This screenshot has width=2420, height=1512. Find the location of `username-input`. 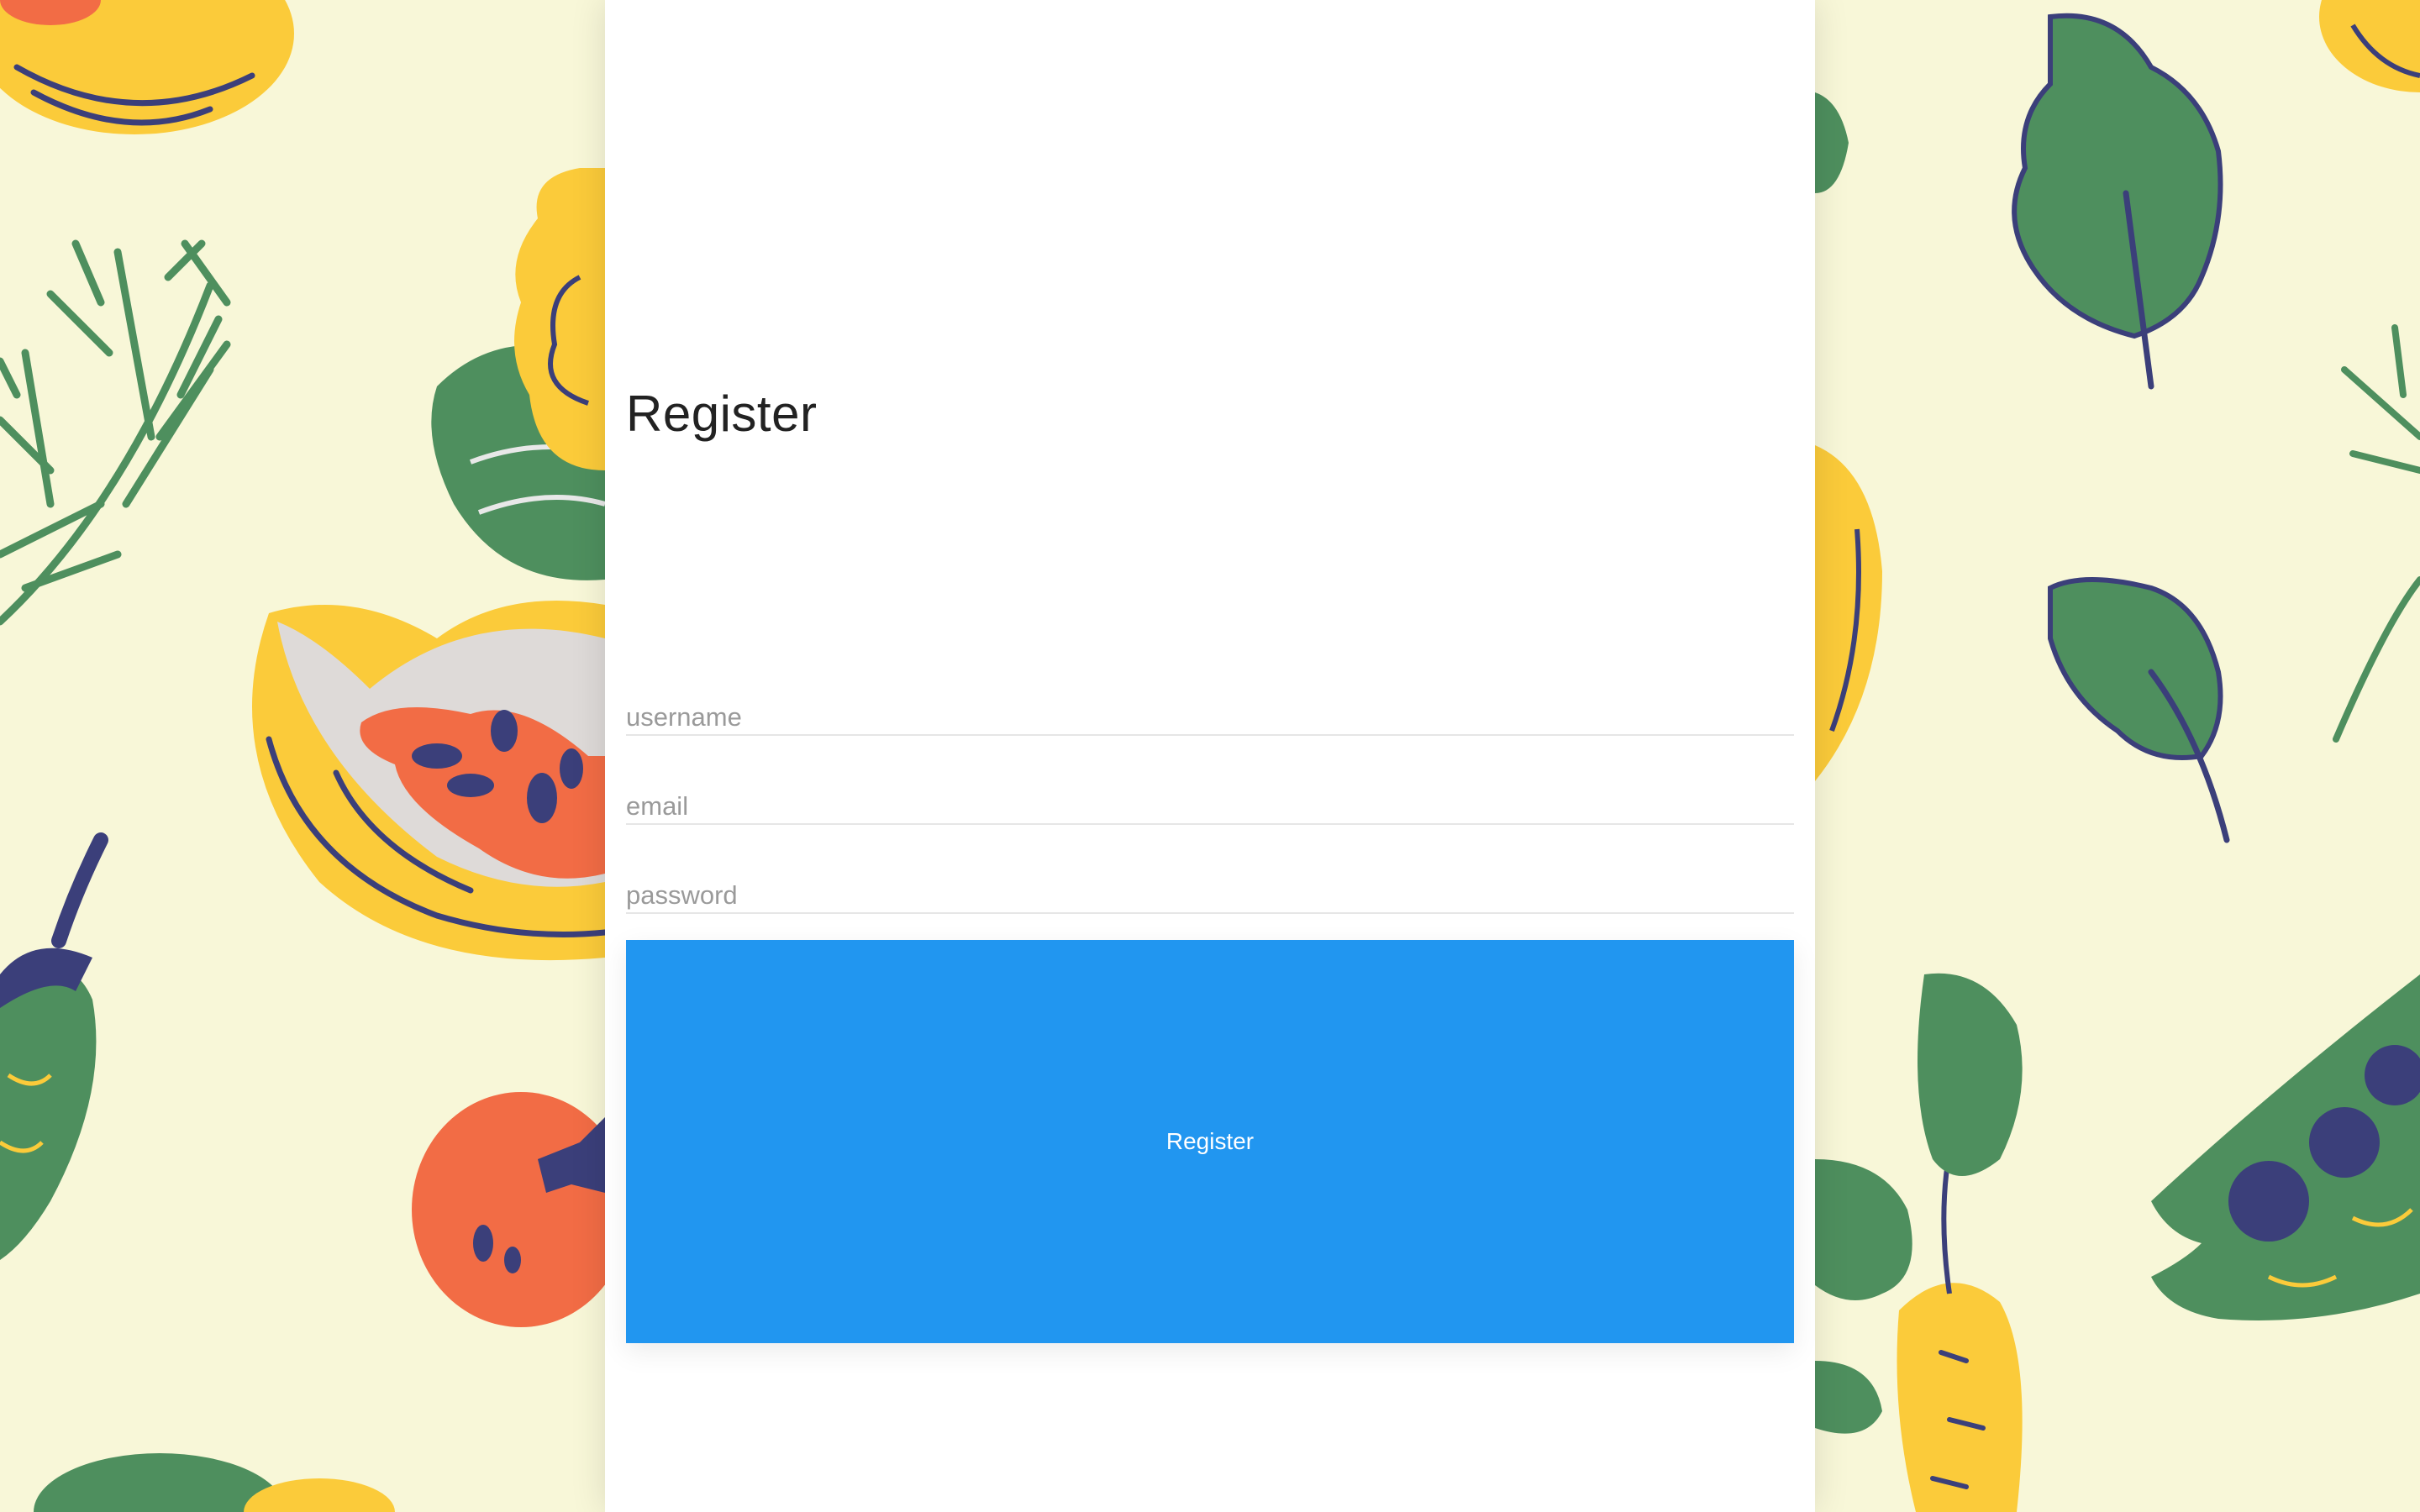

username-input is located at coordinates (1210, 717).